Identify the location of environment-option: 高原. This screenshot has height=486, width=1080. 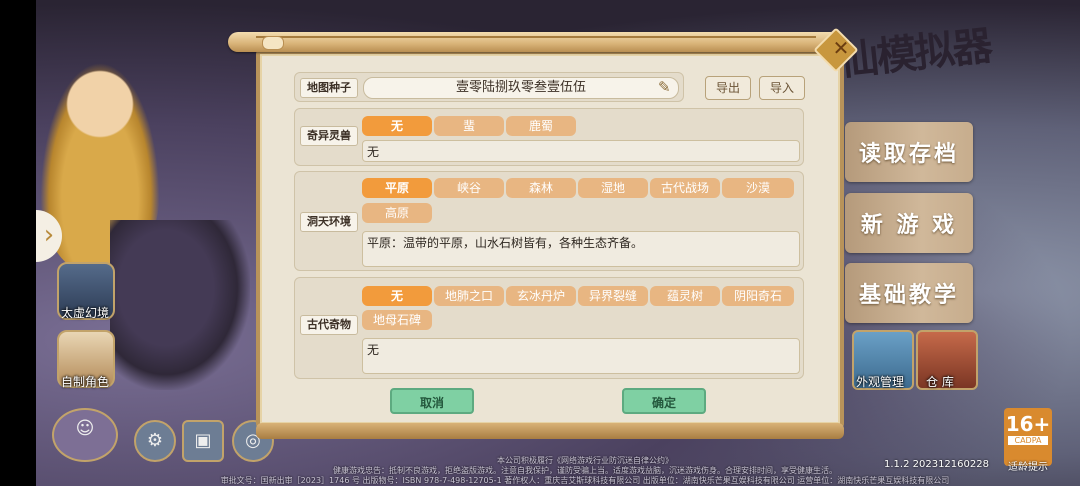
(397, 213).